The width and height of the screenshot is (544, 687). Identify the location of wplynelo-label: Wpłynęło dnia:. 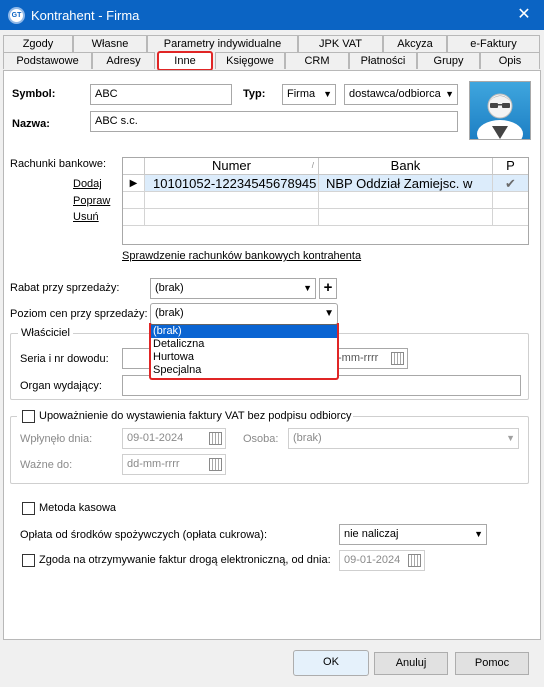
(56, 439).